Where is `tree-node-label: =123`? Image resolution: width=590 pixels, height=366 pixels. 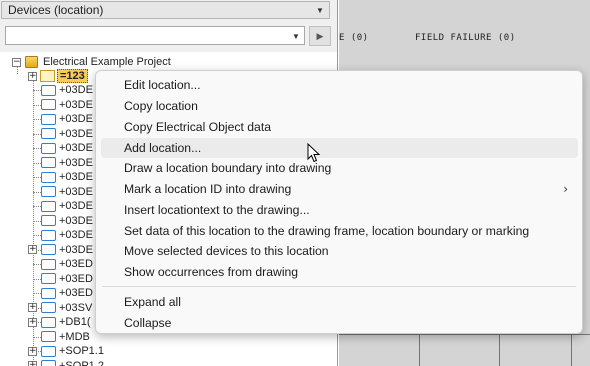 tree-node-label: =123 is located at coordinates (72, 76).